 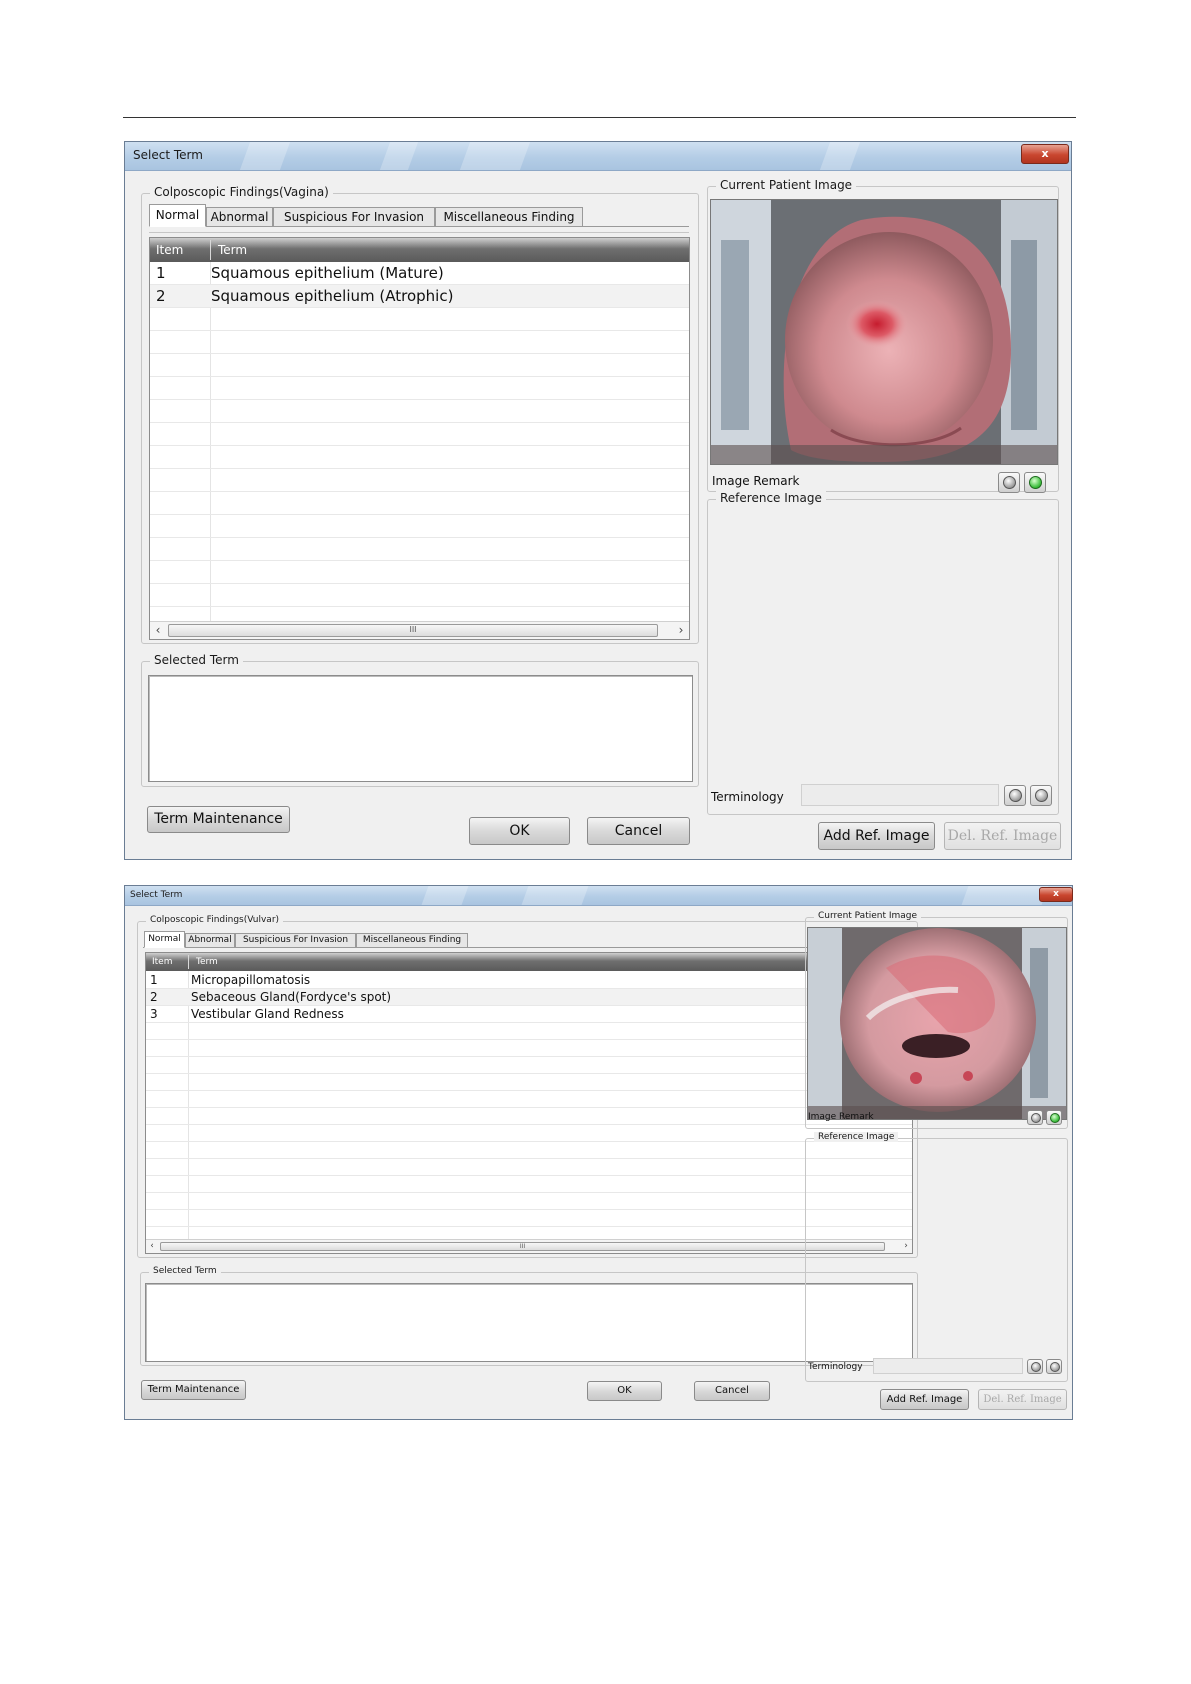 I want to click on page-top-rule, so click(x=599, y=117).